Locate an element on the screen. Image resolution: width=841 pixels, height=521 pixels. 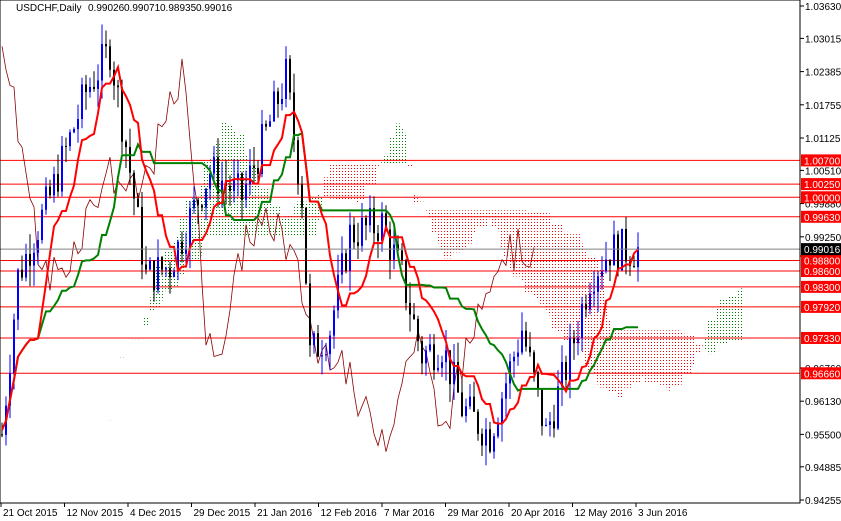
x-tick-label: 12 May 2016 is located at coordinates (604, 513).